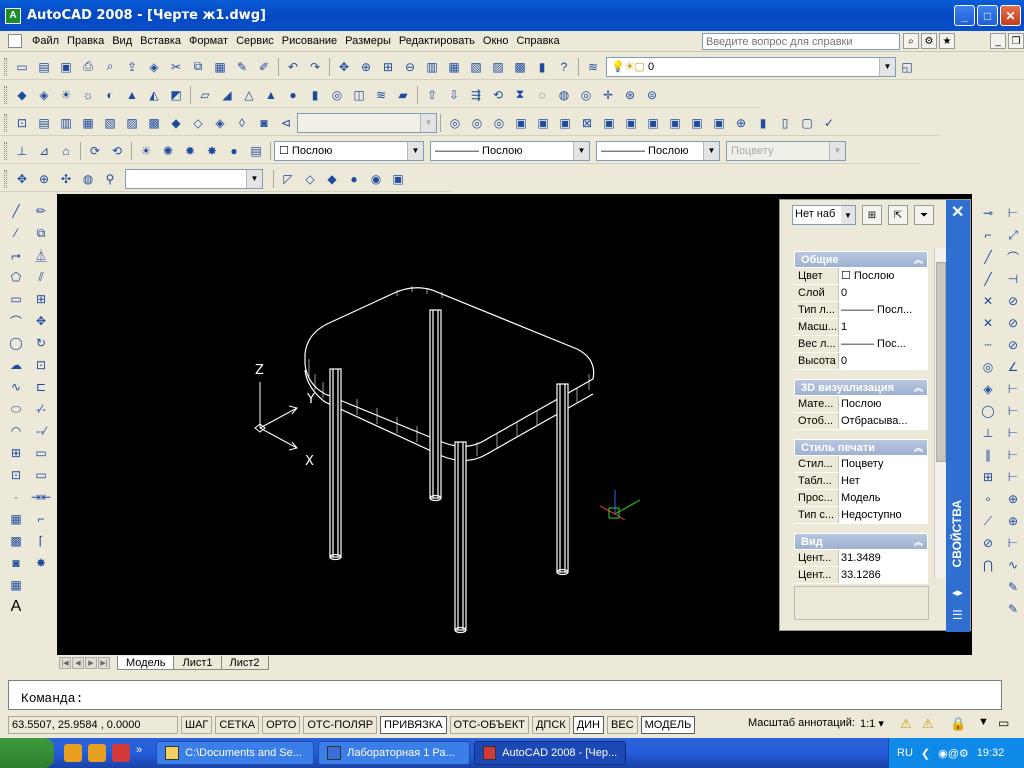 This screenshot has width=1024, height=768. I want to click on prop-row: Слой 0, so click(861, 293).